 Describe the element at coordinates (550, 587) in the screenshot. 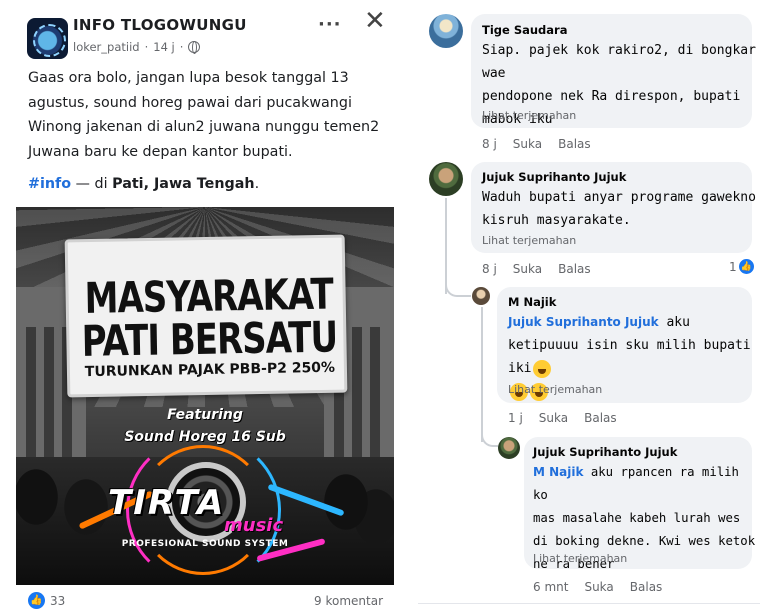

I see `comment-time: 6 mnt` at that location.